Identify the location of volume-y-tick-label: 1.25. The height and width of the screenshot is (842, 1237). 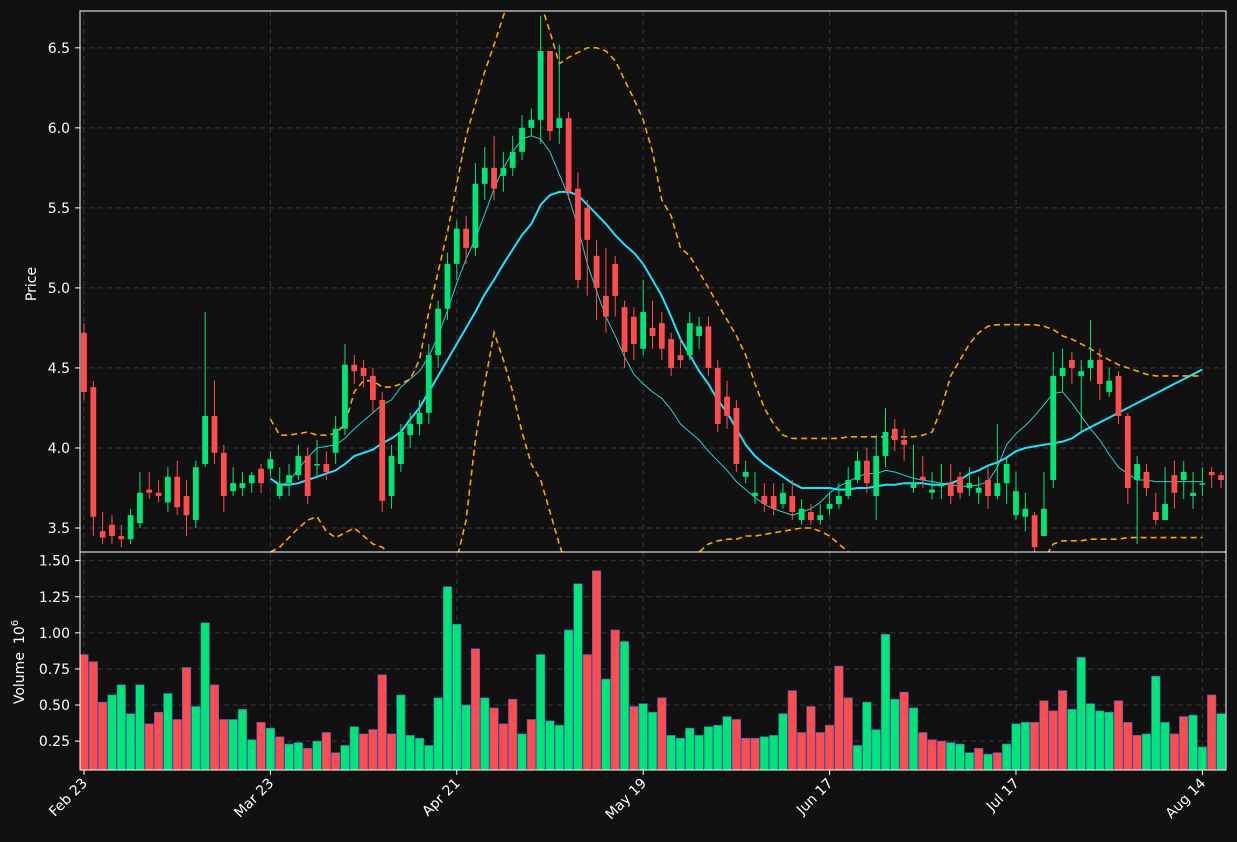
(54, 598).